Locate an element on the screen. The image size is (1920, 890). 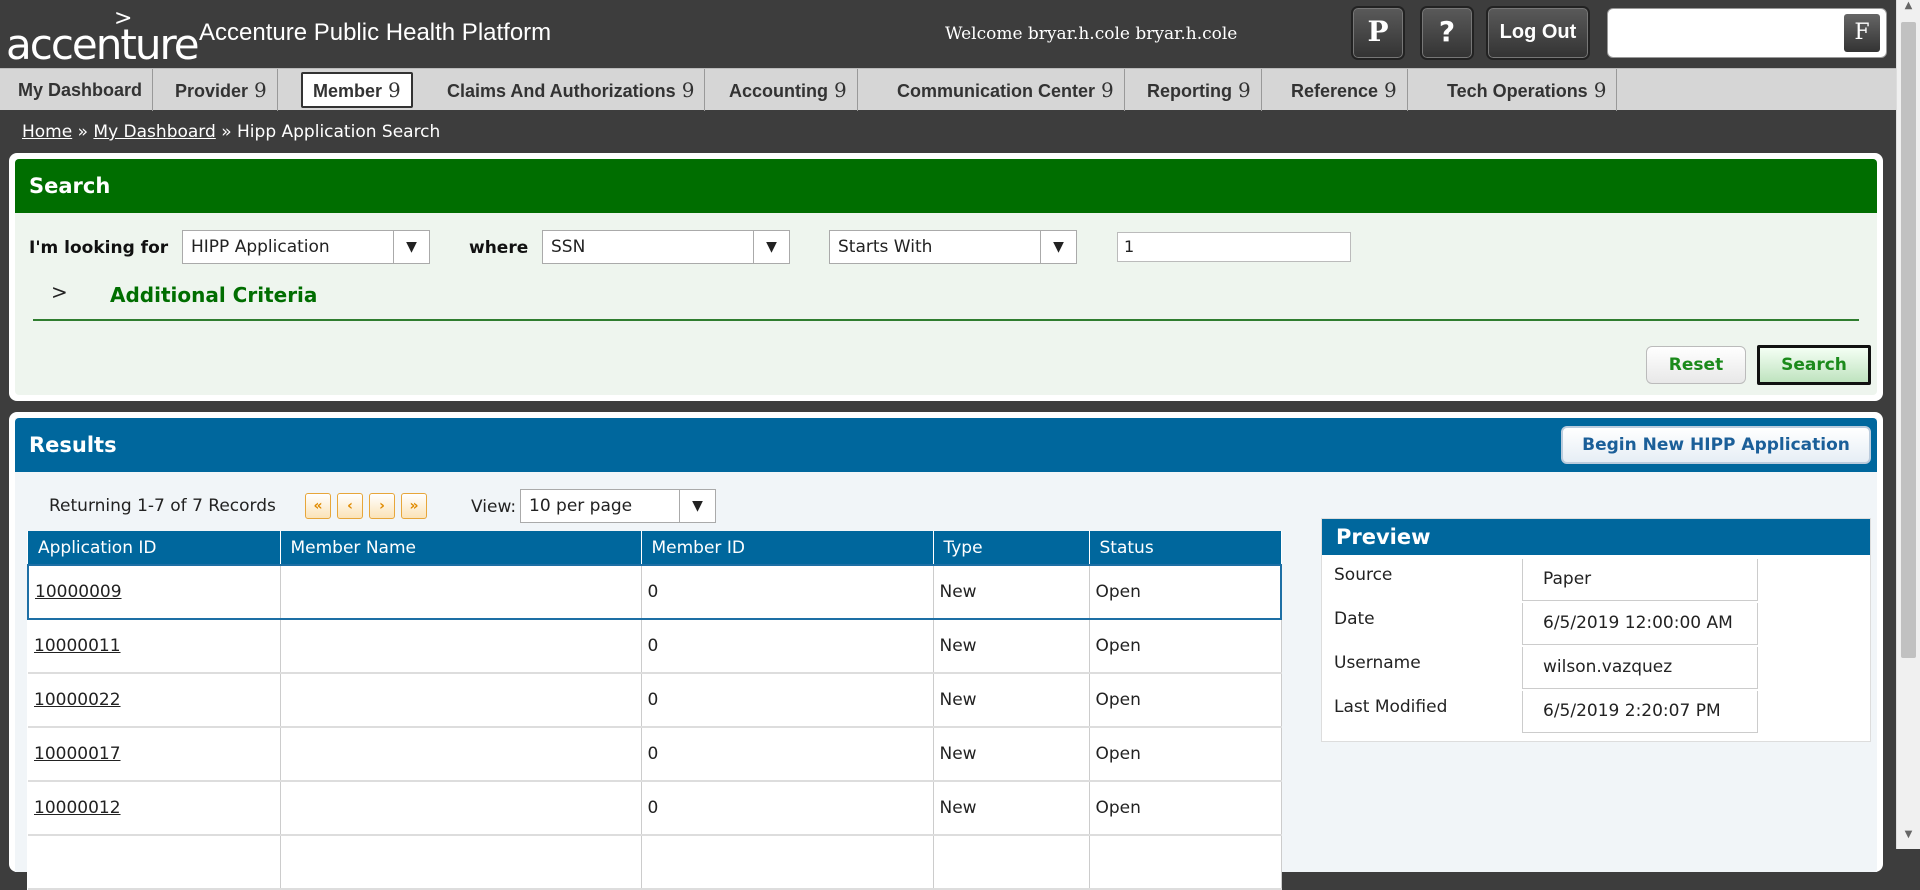
application-id-link: 10000011 is located at coordinates (77, 646).